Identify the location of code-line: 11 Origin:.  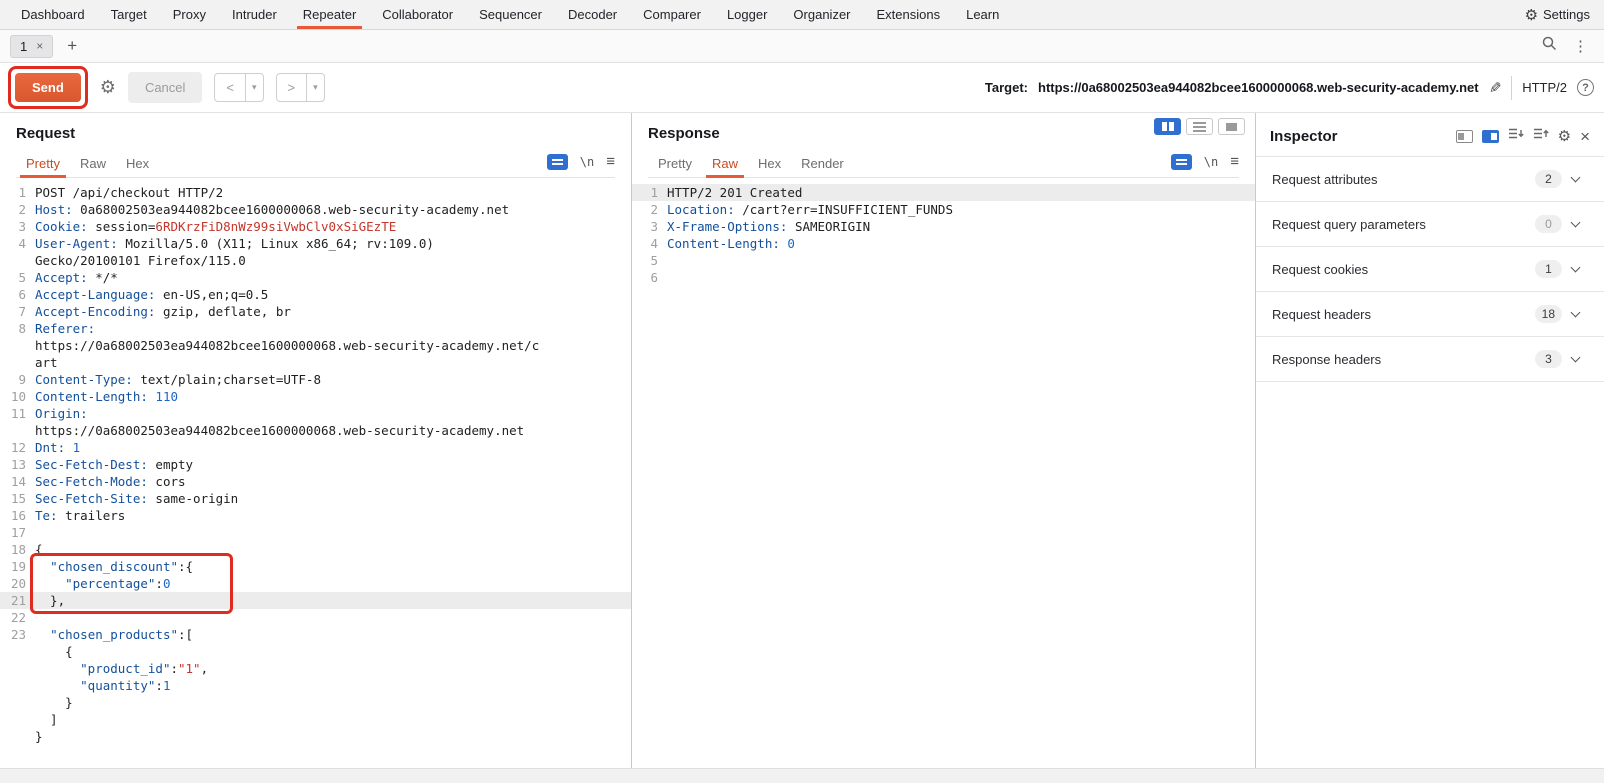
(315, 413).